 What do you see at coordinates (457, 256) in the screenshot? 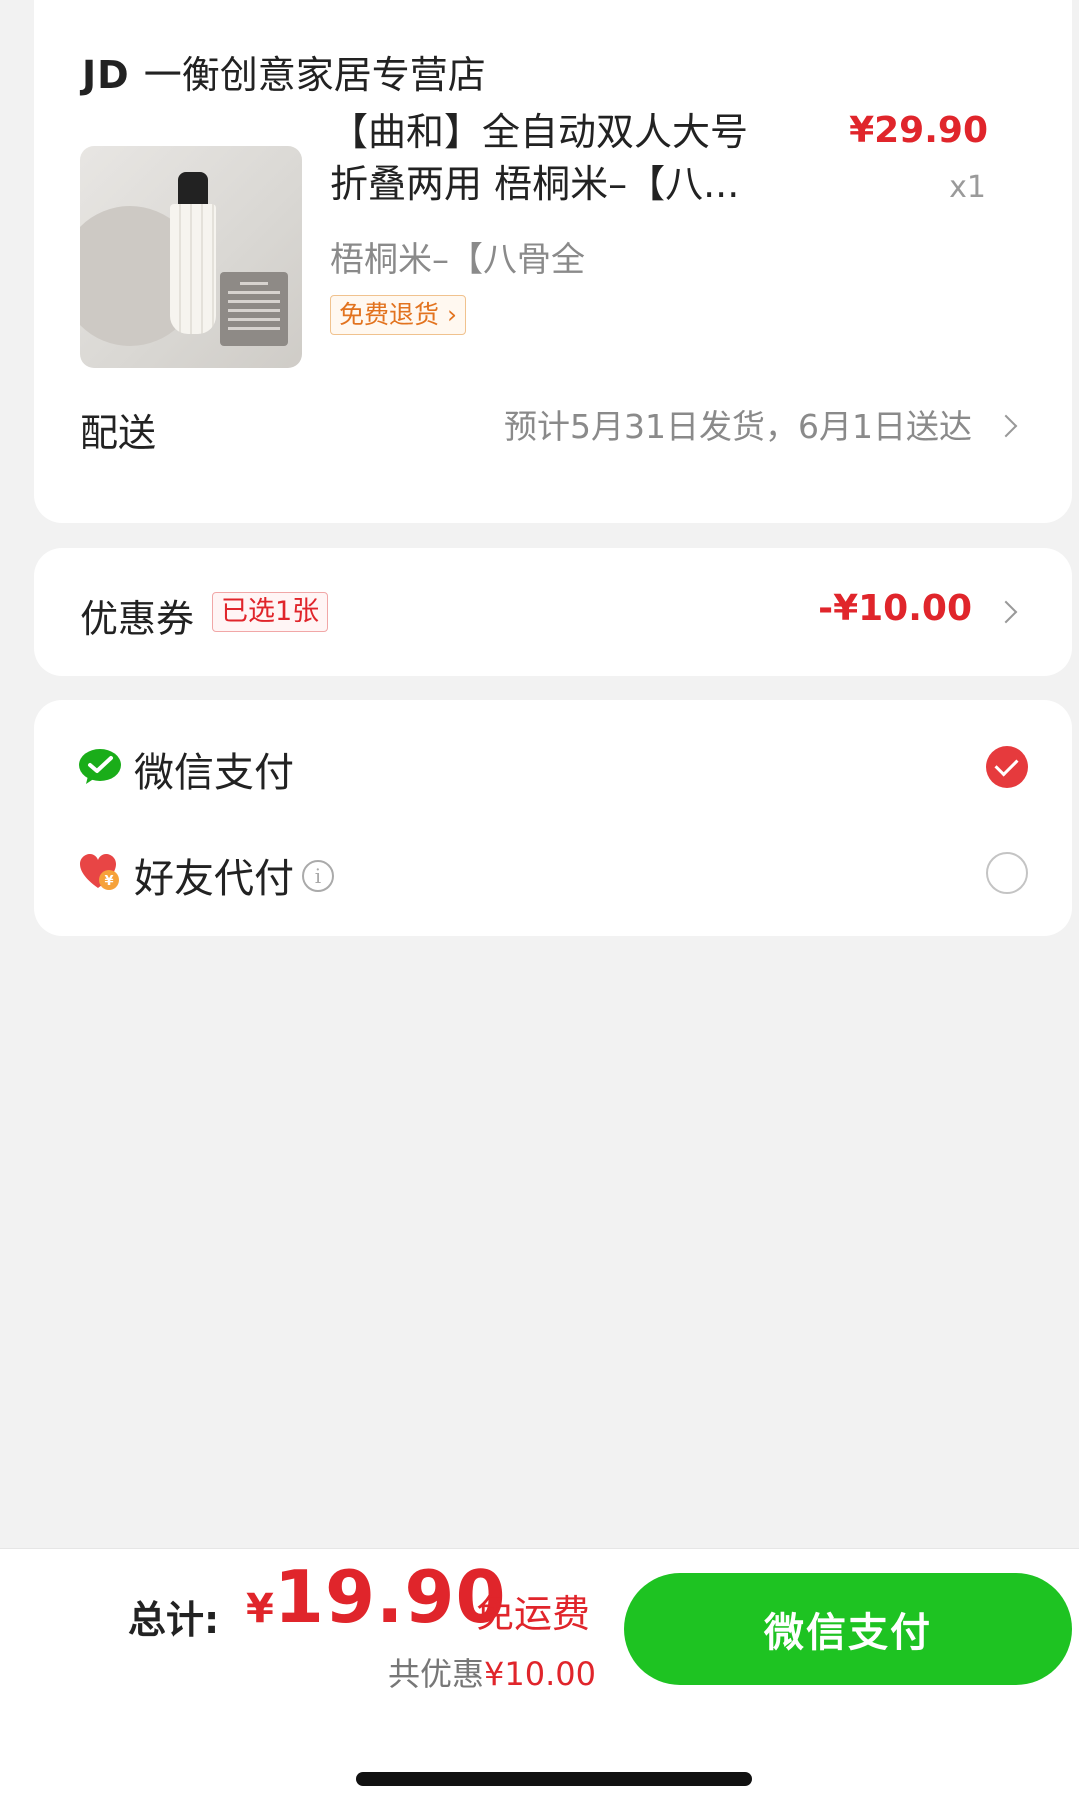
I see `product-spec: 梧桐米–【八骨全` at bounding box center [457, 256].